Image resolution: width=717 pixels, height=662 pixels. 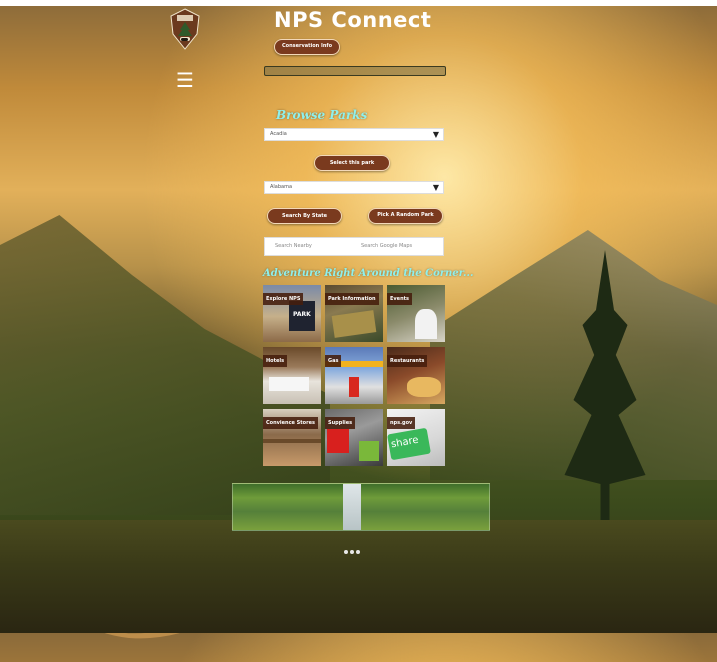 I want to click on state-select-value: Alabama, so click(x=281, y=187).